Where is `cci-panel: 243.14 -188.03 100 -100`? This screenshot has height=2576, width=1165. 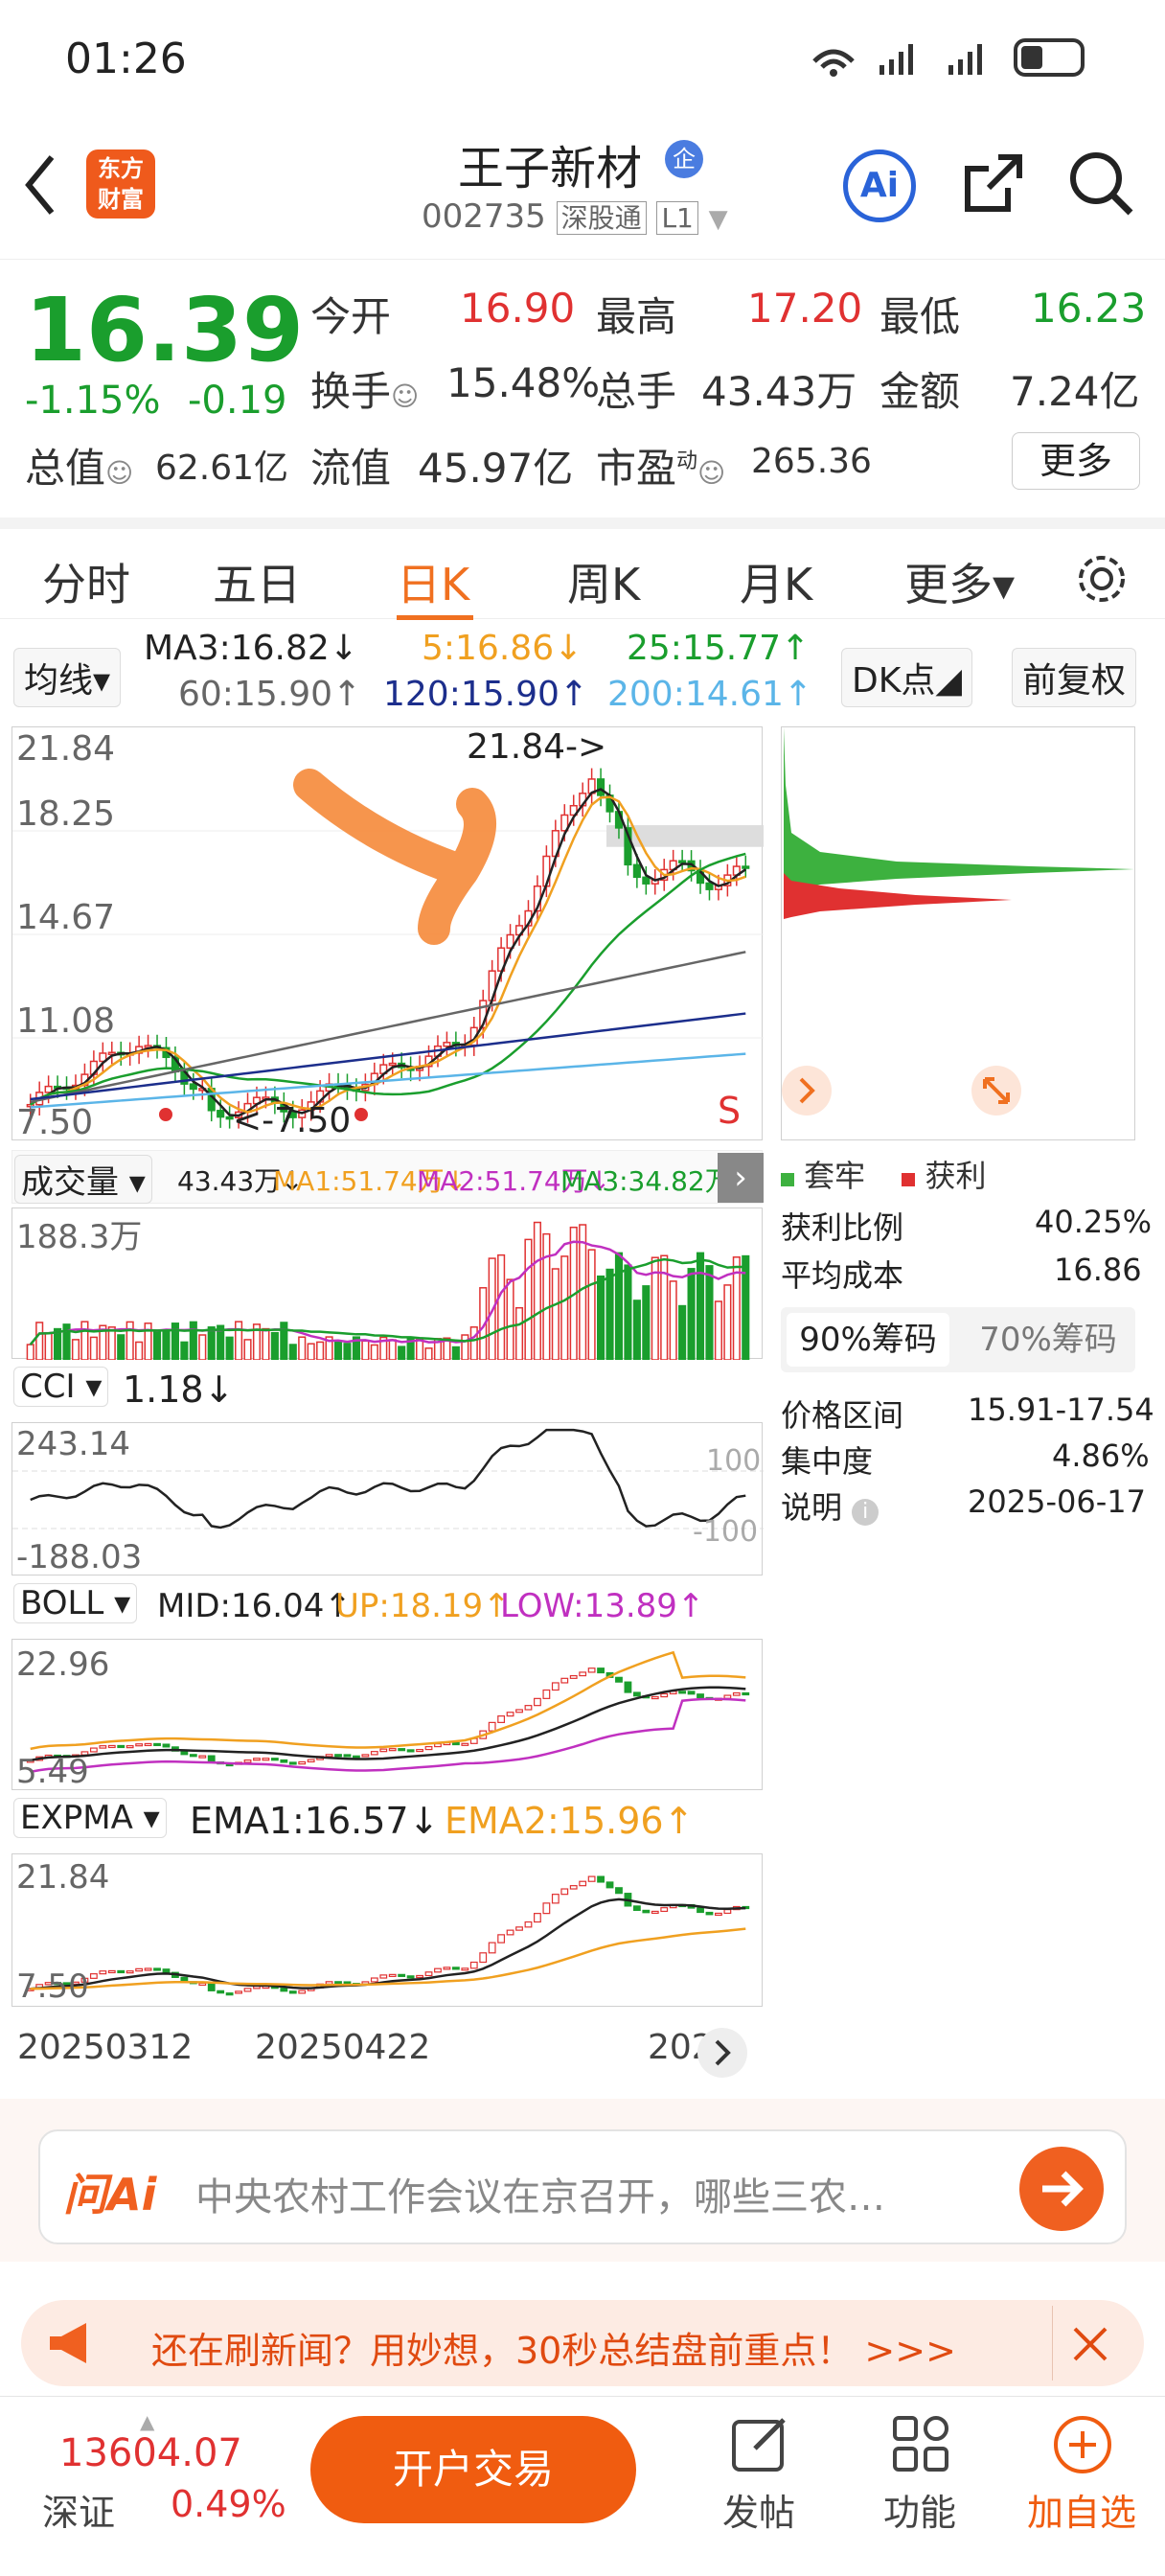
cci-panel: 243.14 -188.03 100 -100 is located at coordinates (388, 1499).